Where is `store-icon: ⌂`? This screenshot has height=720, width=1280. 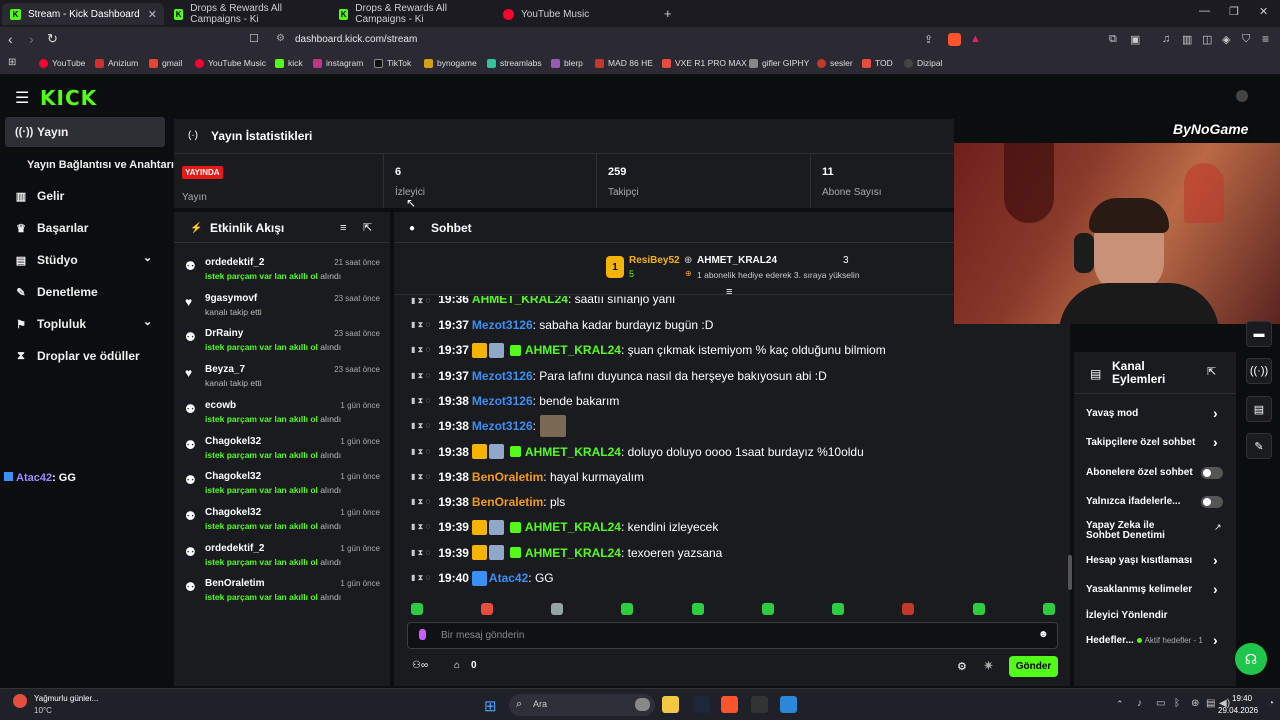
store-icon: ⌂ is located at coordinates (457, 665).